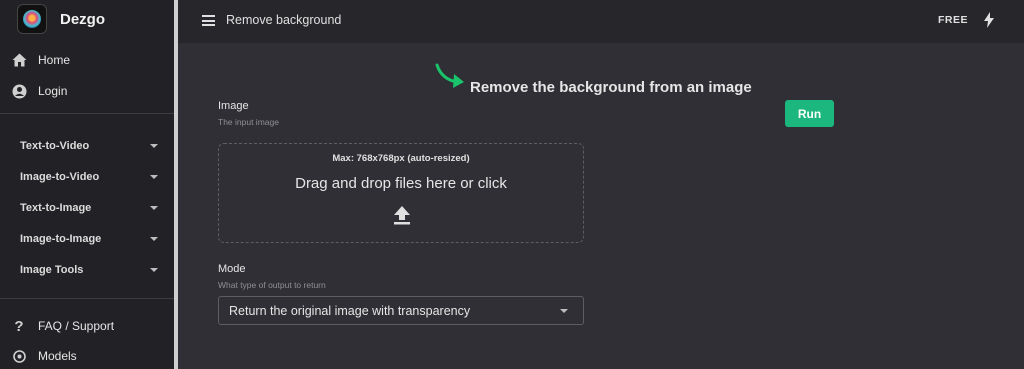 The width and height of the screenshot is (1024, 369). I want to click on bolt-icon, so click(989, 22).